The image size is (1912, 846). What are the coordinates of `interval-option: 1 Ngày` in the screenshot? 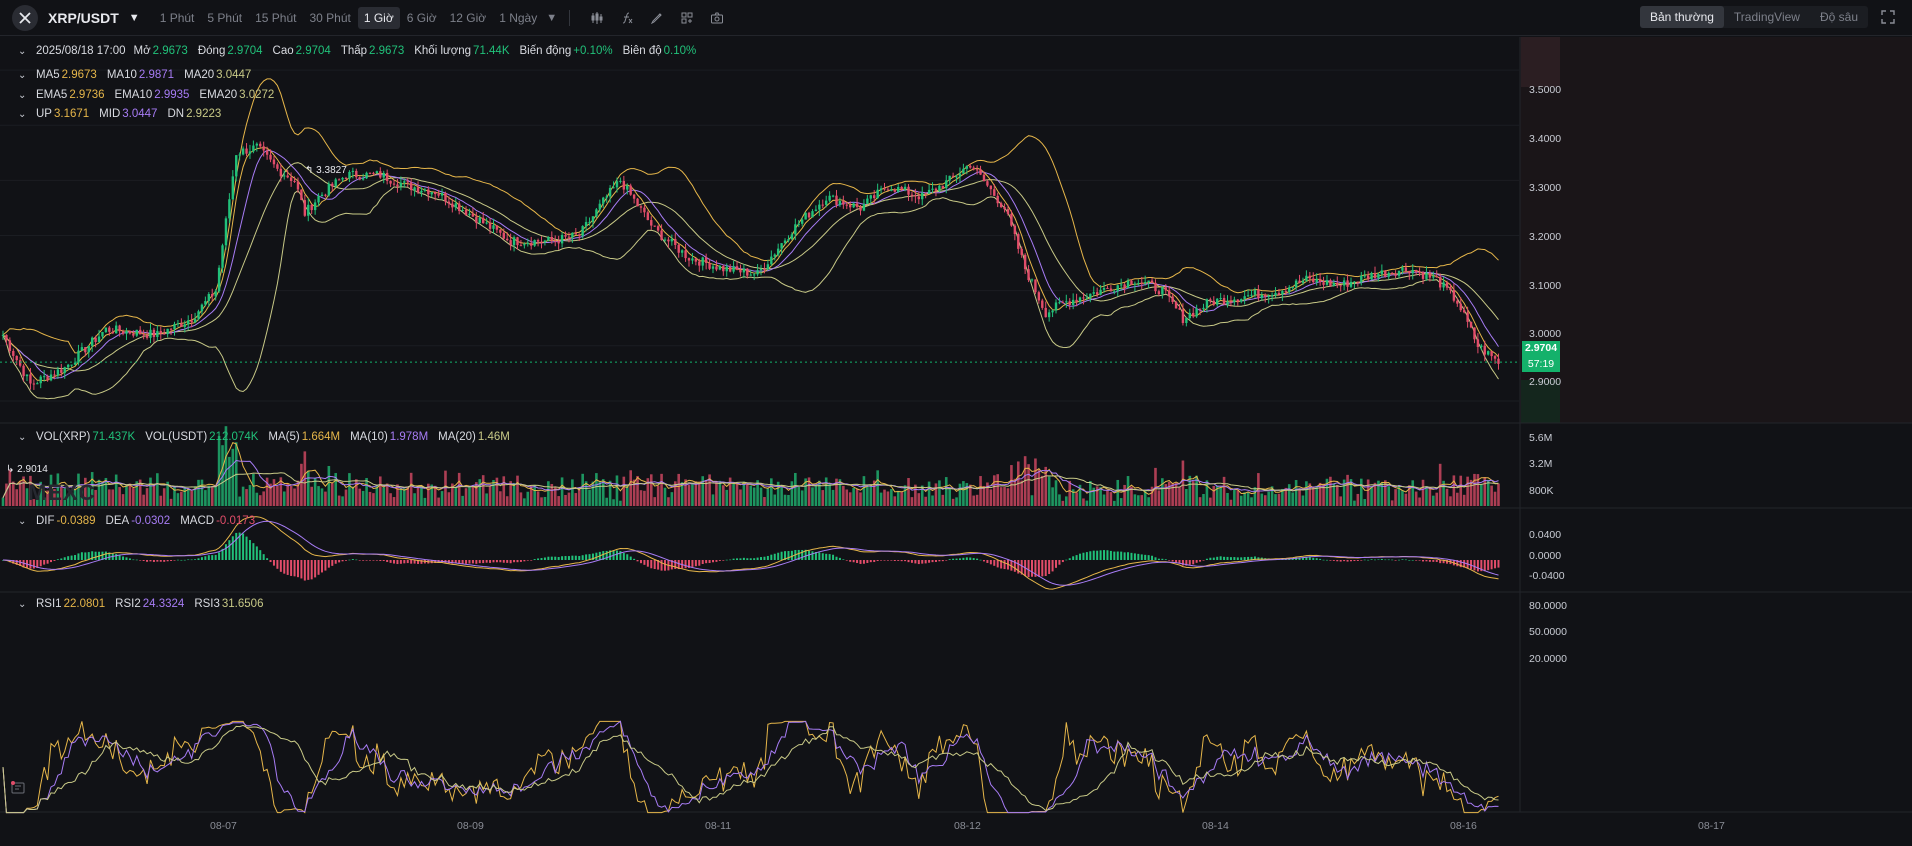 It's located at (518, 18).